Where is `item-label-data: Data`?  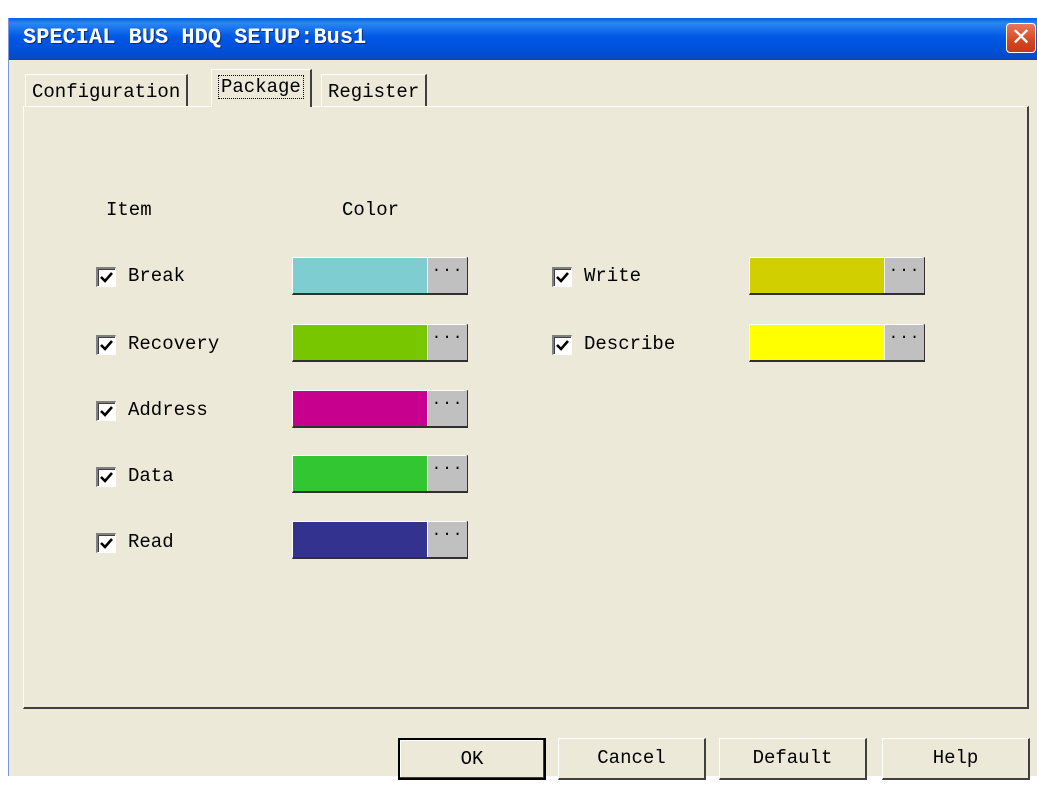 item-label-data: Data is located at coordinates (151, 476).